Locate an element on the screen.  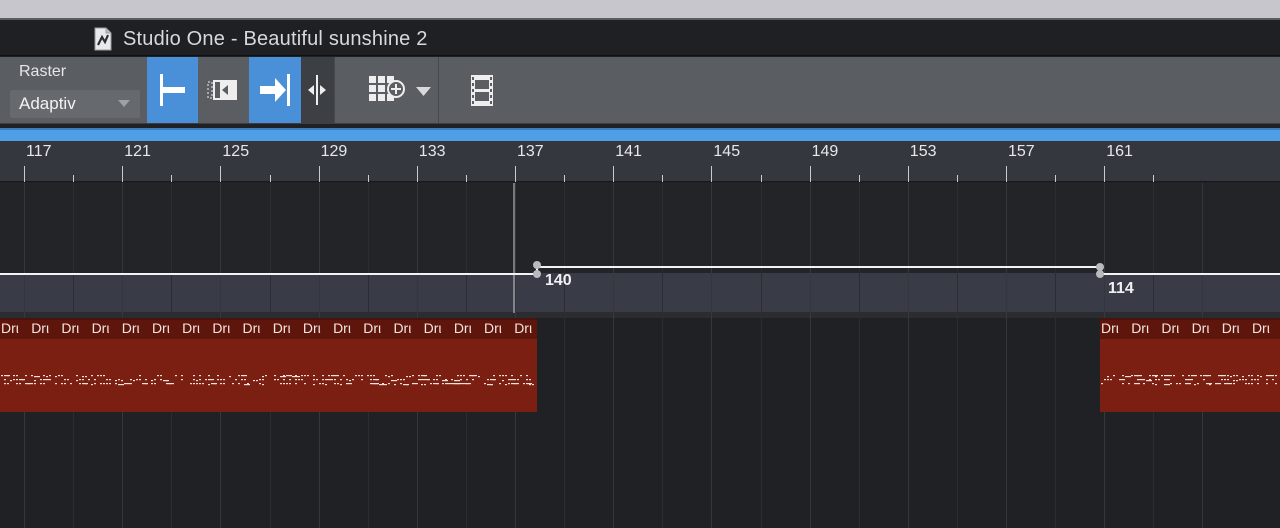
snap-to-event-button is located at coordinates (223, 90).